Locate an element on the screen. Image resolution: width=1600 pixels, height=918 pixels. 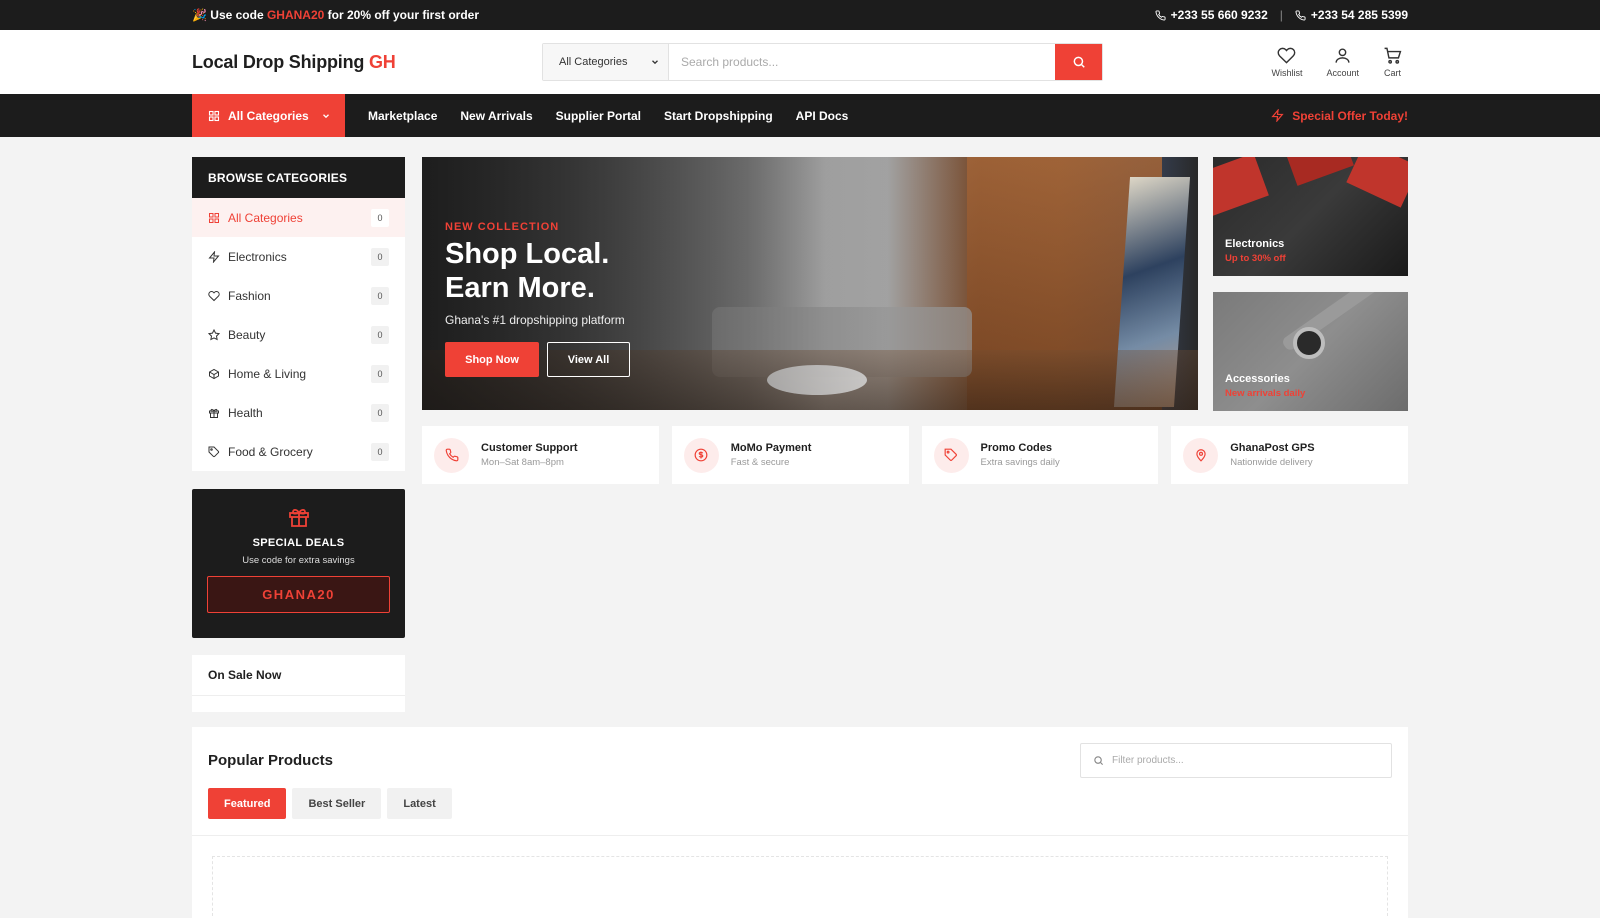
nav-link-new-arrivals: New Arrivals is located at coordinates (496, 116).